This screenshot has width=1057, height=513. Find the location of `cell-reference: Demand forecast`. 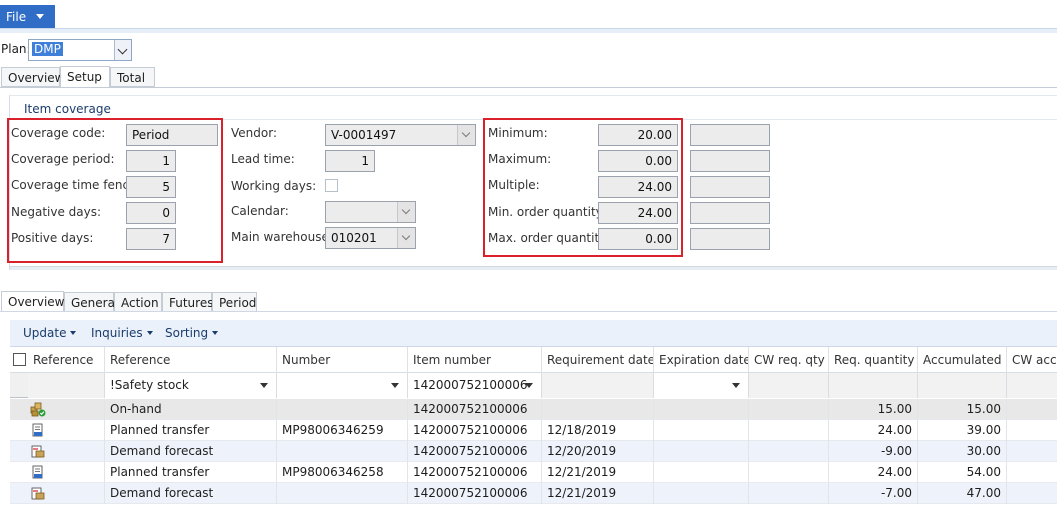

cell-reference: Demand forecast is located at coordinates (190, 451).